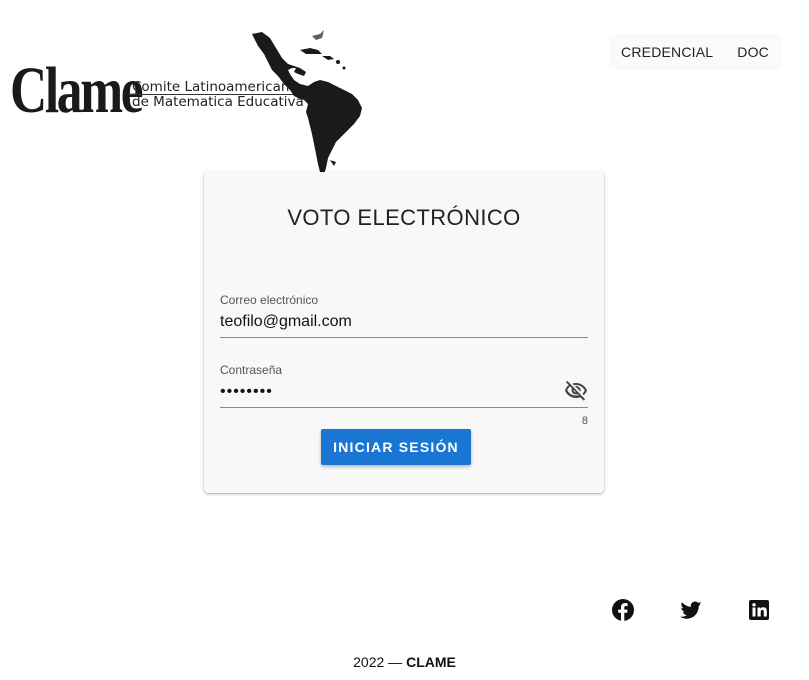 The width and height of the screenshot is (809, 680). I want to click on password-char-counter: 8, so click(584, 421).